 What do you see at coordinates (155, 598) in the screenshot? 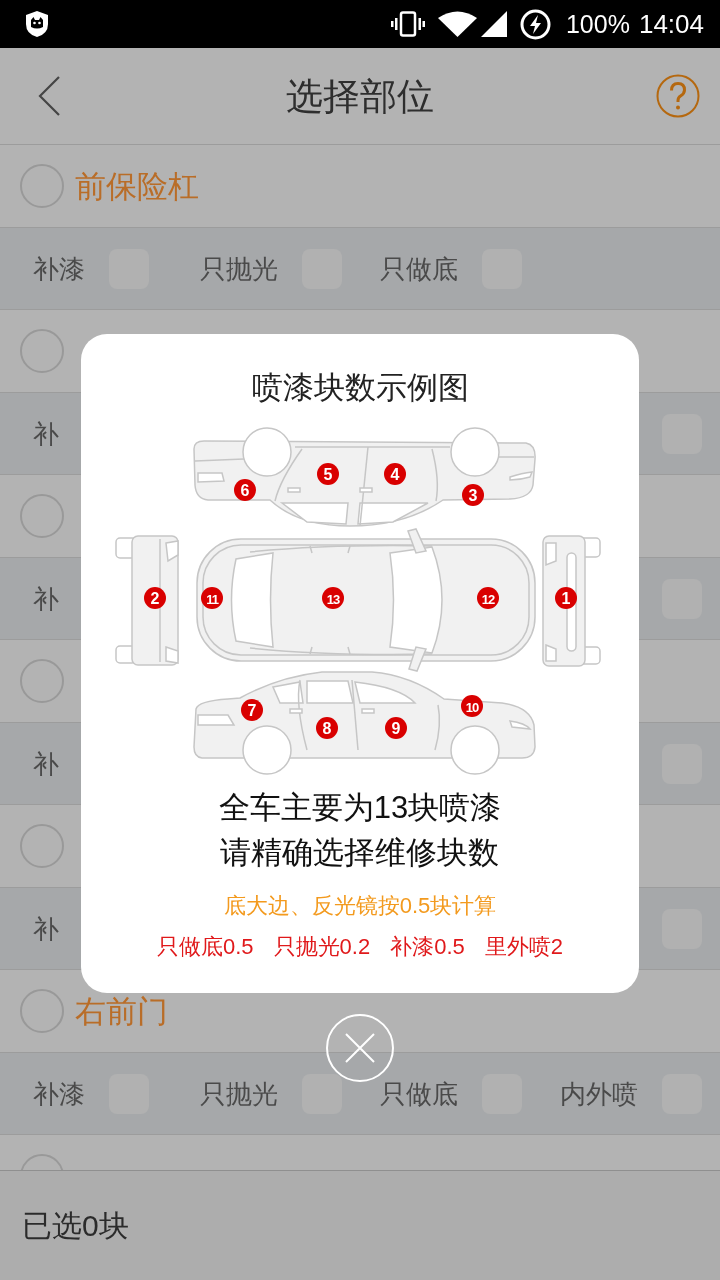
I see `number-marker: 2` at bounding box center [155, 598].